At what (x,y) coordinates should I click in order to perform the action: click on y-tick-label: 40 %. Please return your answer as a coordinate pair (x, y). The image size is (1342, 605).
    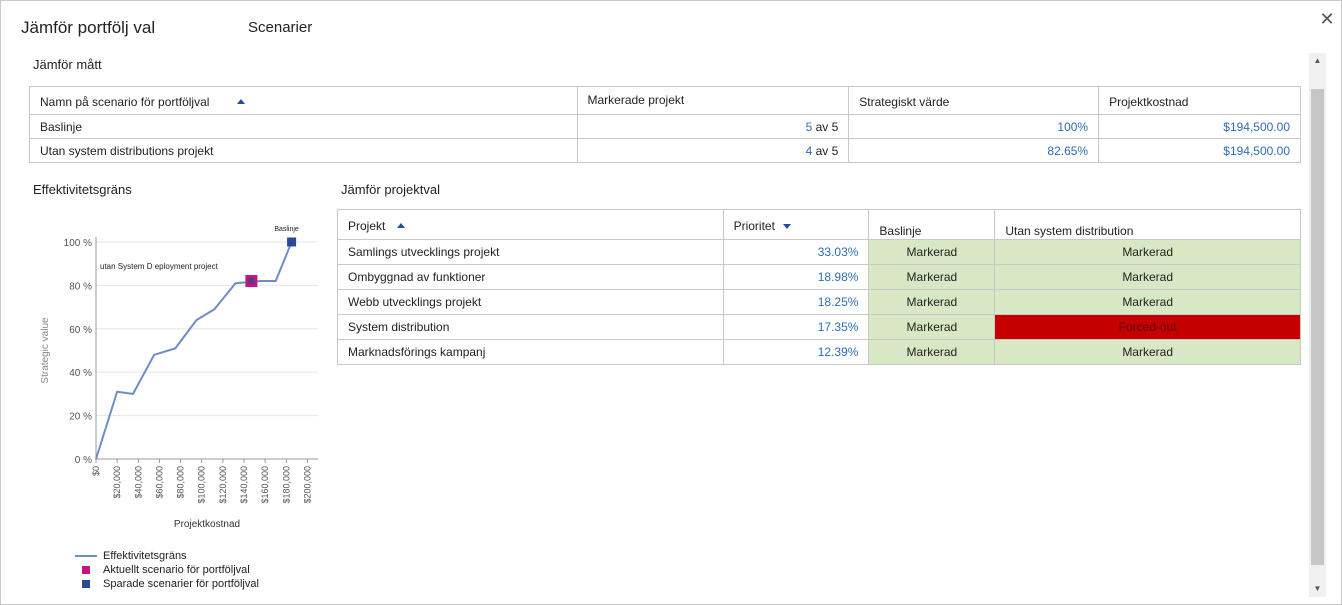
    Looking at the image, I should click on (80, 373).